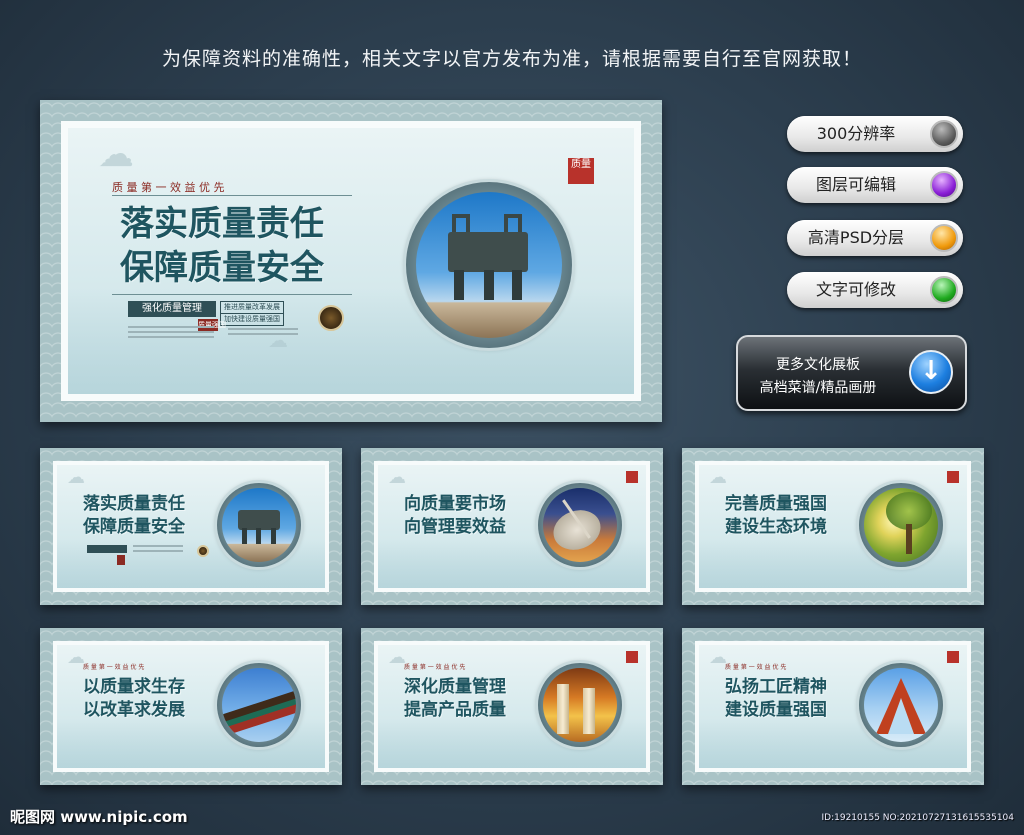 The height and width of the screenshot is (835, 1024). I want to click on slogan-line-2: 以改革求发展, so click(134, 710).